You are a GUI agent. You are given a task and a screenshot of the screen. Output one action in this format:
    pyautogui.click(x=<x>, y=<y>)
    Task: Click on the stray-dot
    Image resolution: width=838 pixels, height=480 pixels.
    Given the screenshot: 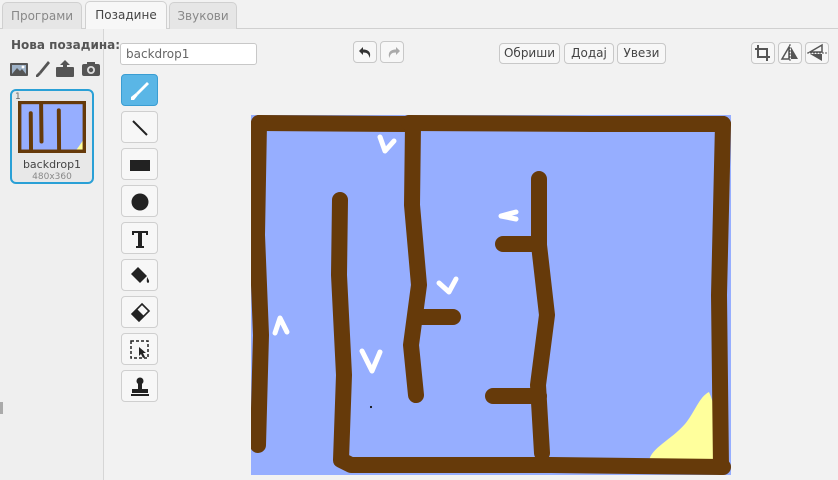 What is the action you would take?
    pyautogui.click(x=371, y=407)
    